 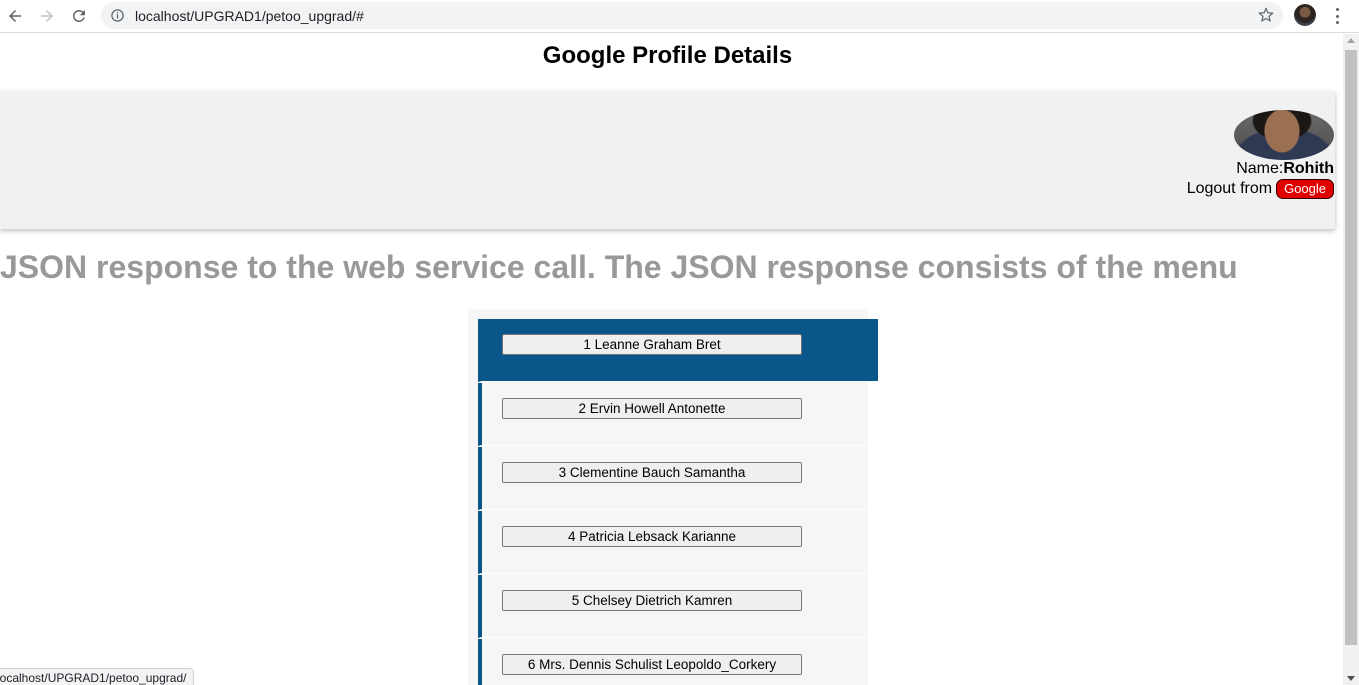 What do you see at coordinates (97, 676) in the screenshot?
I see `status-bar: localhost/UPGRAD1/petoo_upgrad/` at bounding box center [97, 676].